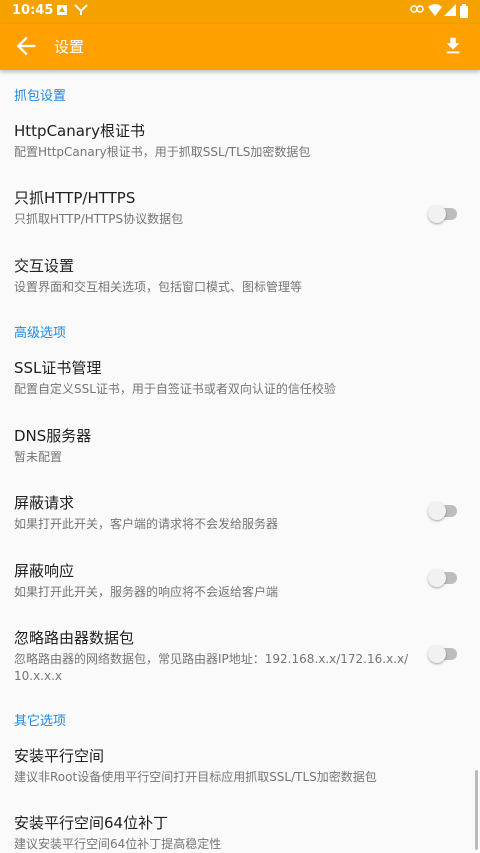 The height and width of the screenshot is (853, 480). I want to click on list-item-install-64bit-patch: 安装平行空间64位补丁 建议安装平行空间64位补丁提高稳定性, so click(240, 832).